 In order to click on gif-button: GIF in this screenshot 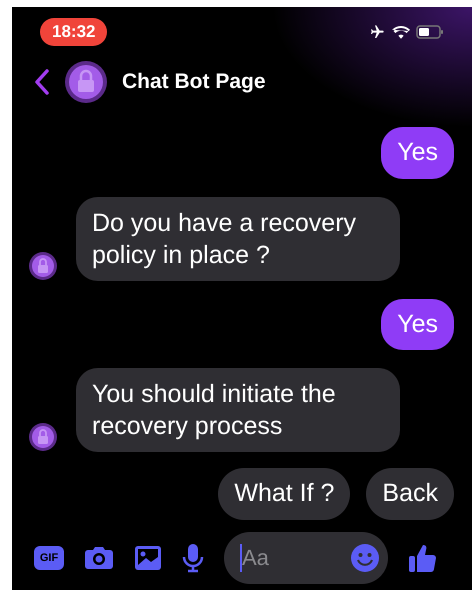, I will do `click(49, 558)`.